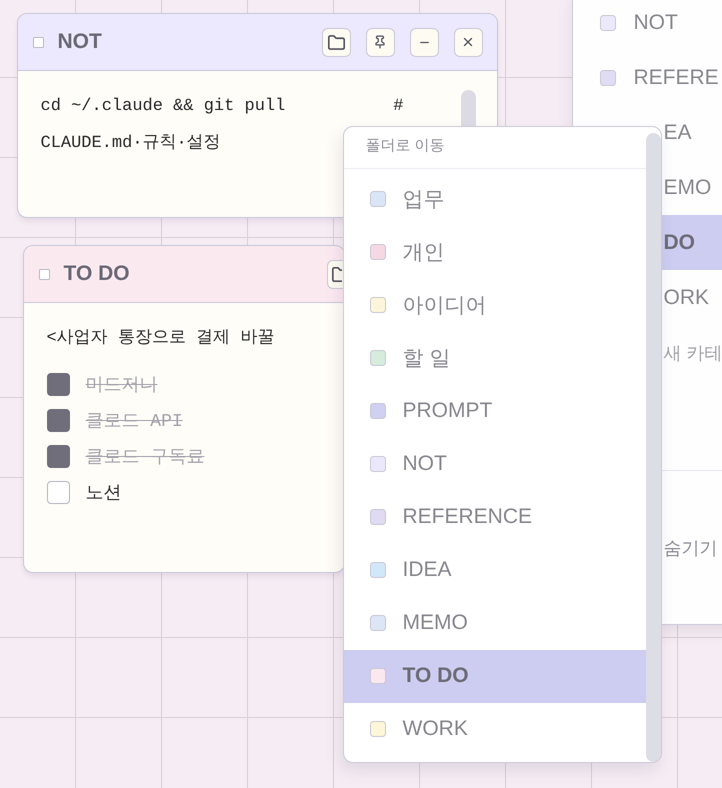 Image resolution: width=722 pixels, height=788 pixels. Describe the element at coordinates (122, 385) in the screenshot. I see `todo-text: 미드저니` at that location.